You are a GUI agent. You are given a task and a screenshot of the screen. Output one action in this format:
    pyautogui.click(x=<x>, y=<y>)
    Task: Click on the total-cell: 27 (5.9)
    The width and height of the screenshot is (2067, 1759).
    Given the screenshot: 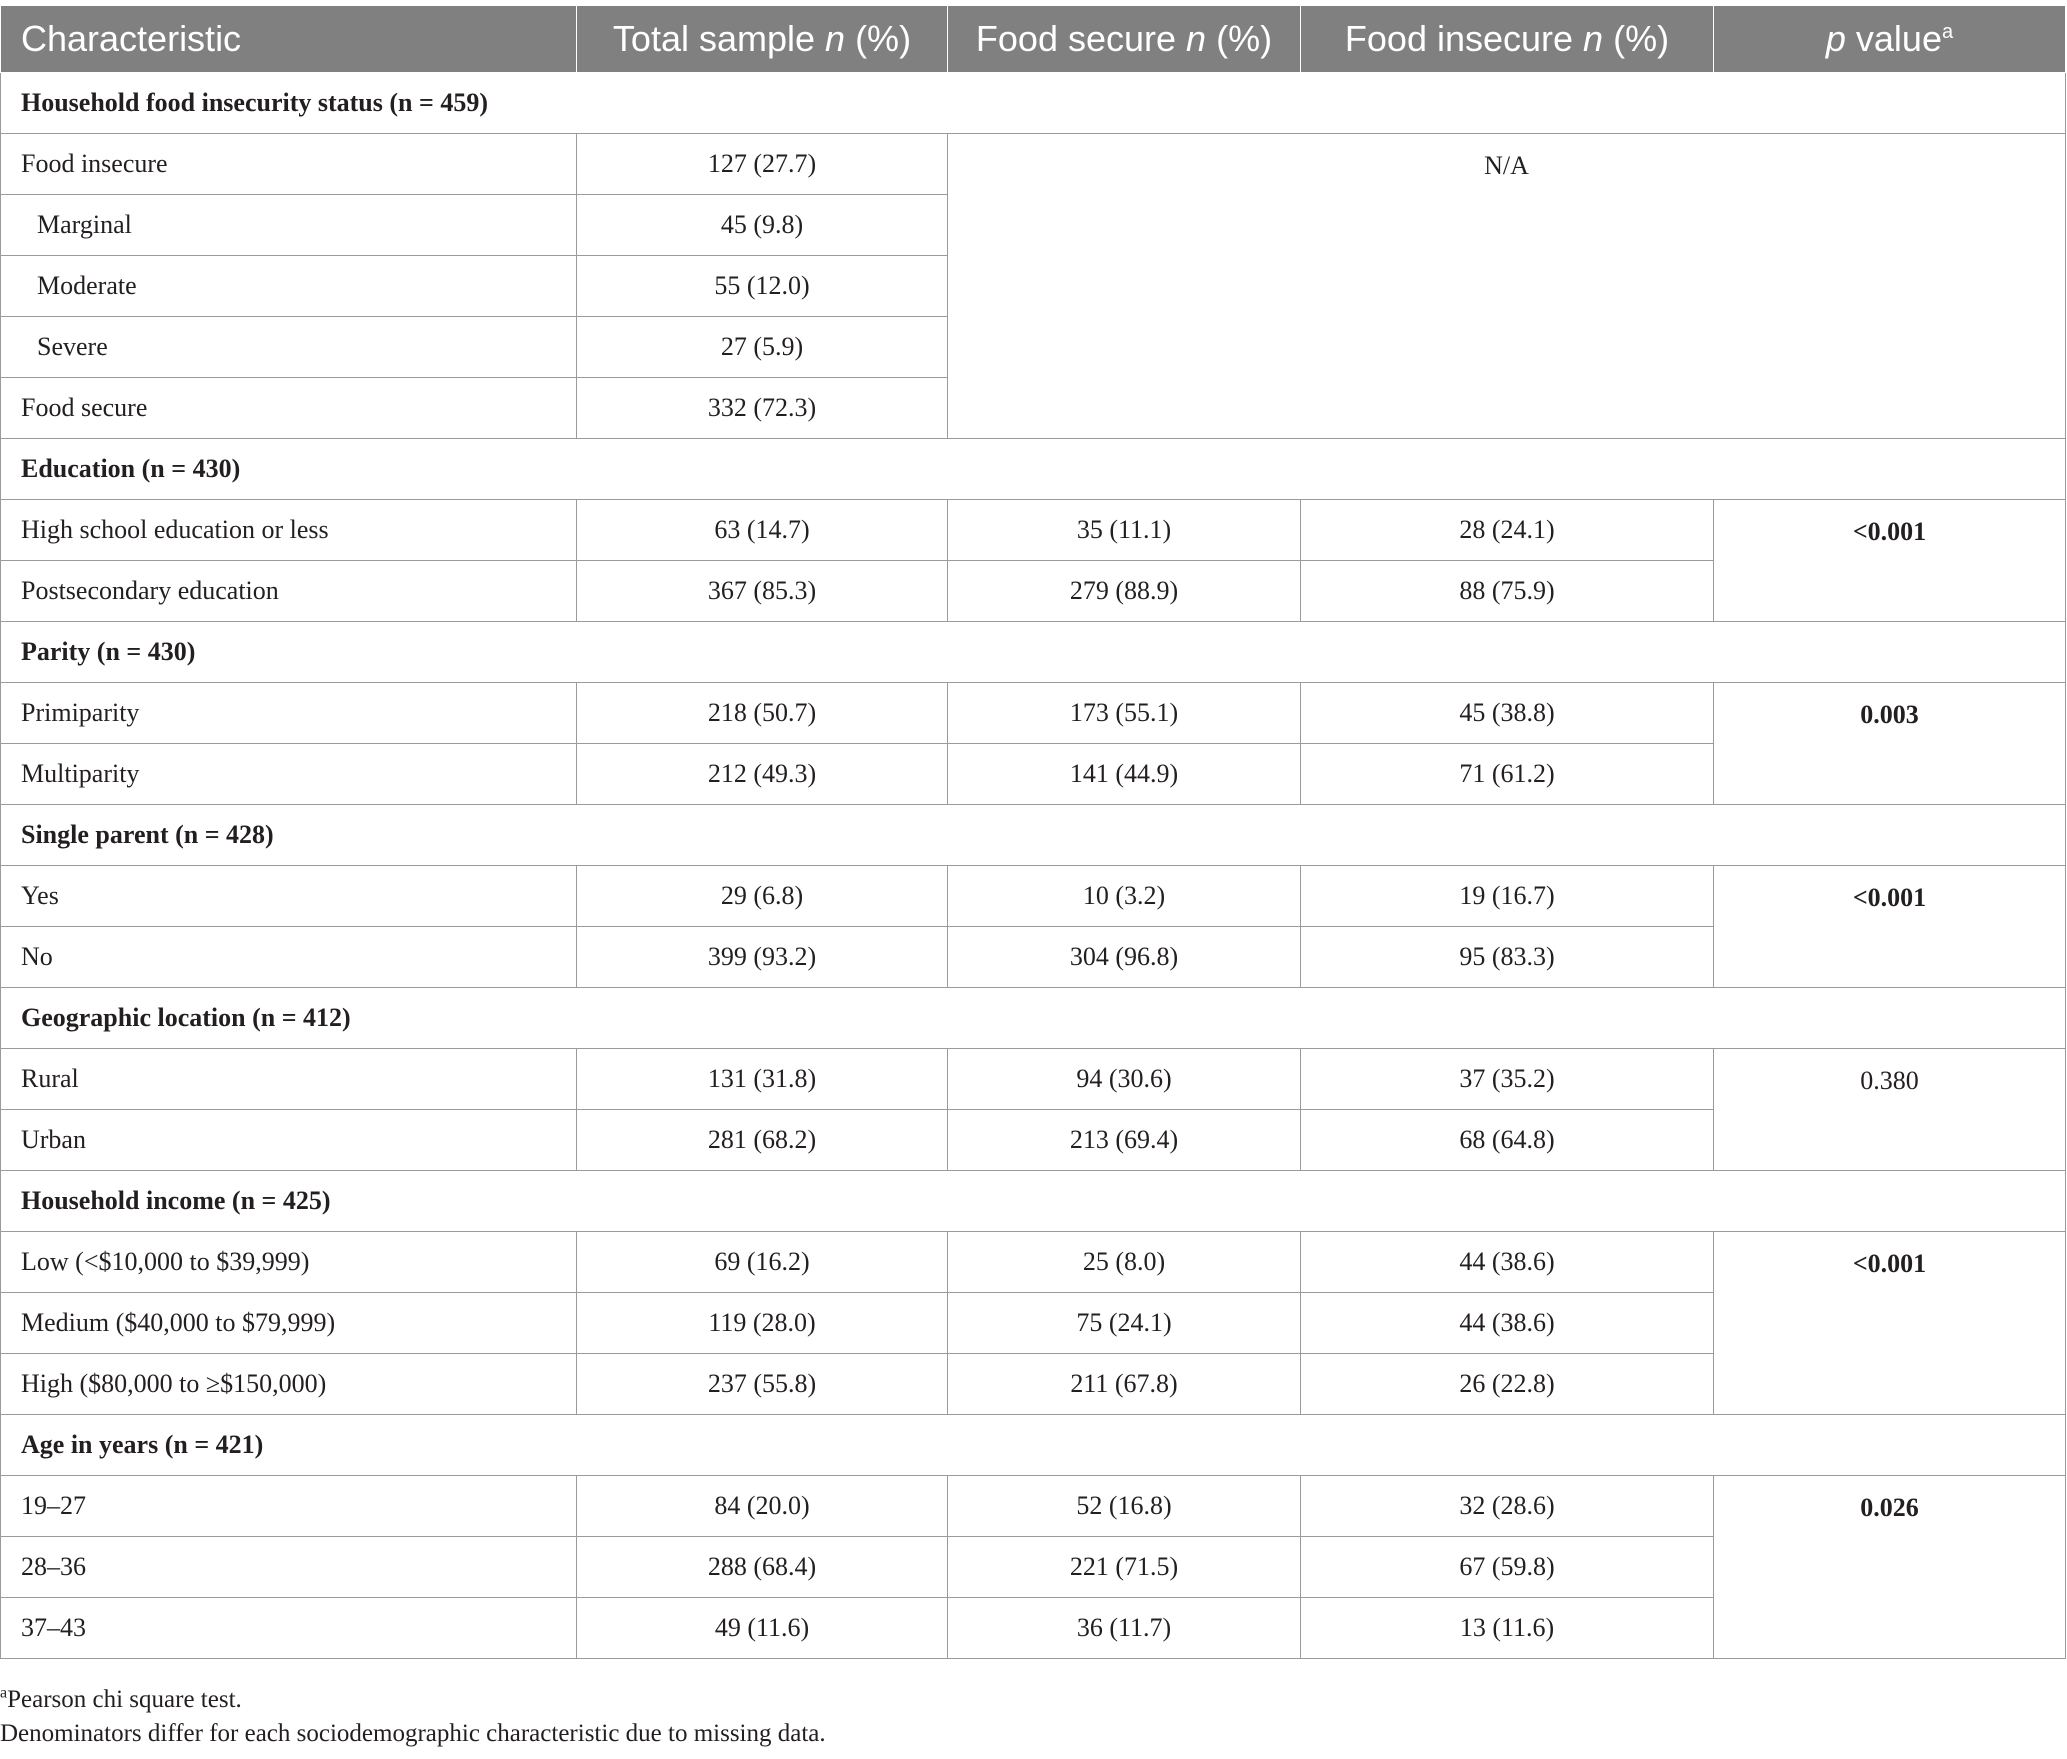 What is the action you would take?
    pyautogui.click(x=762, y=347)
    